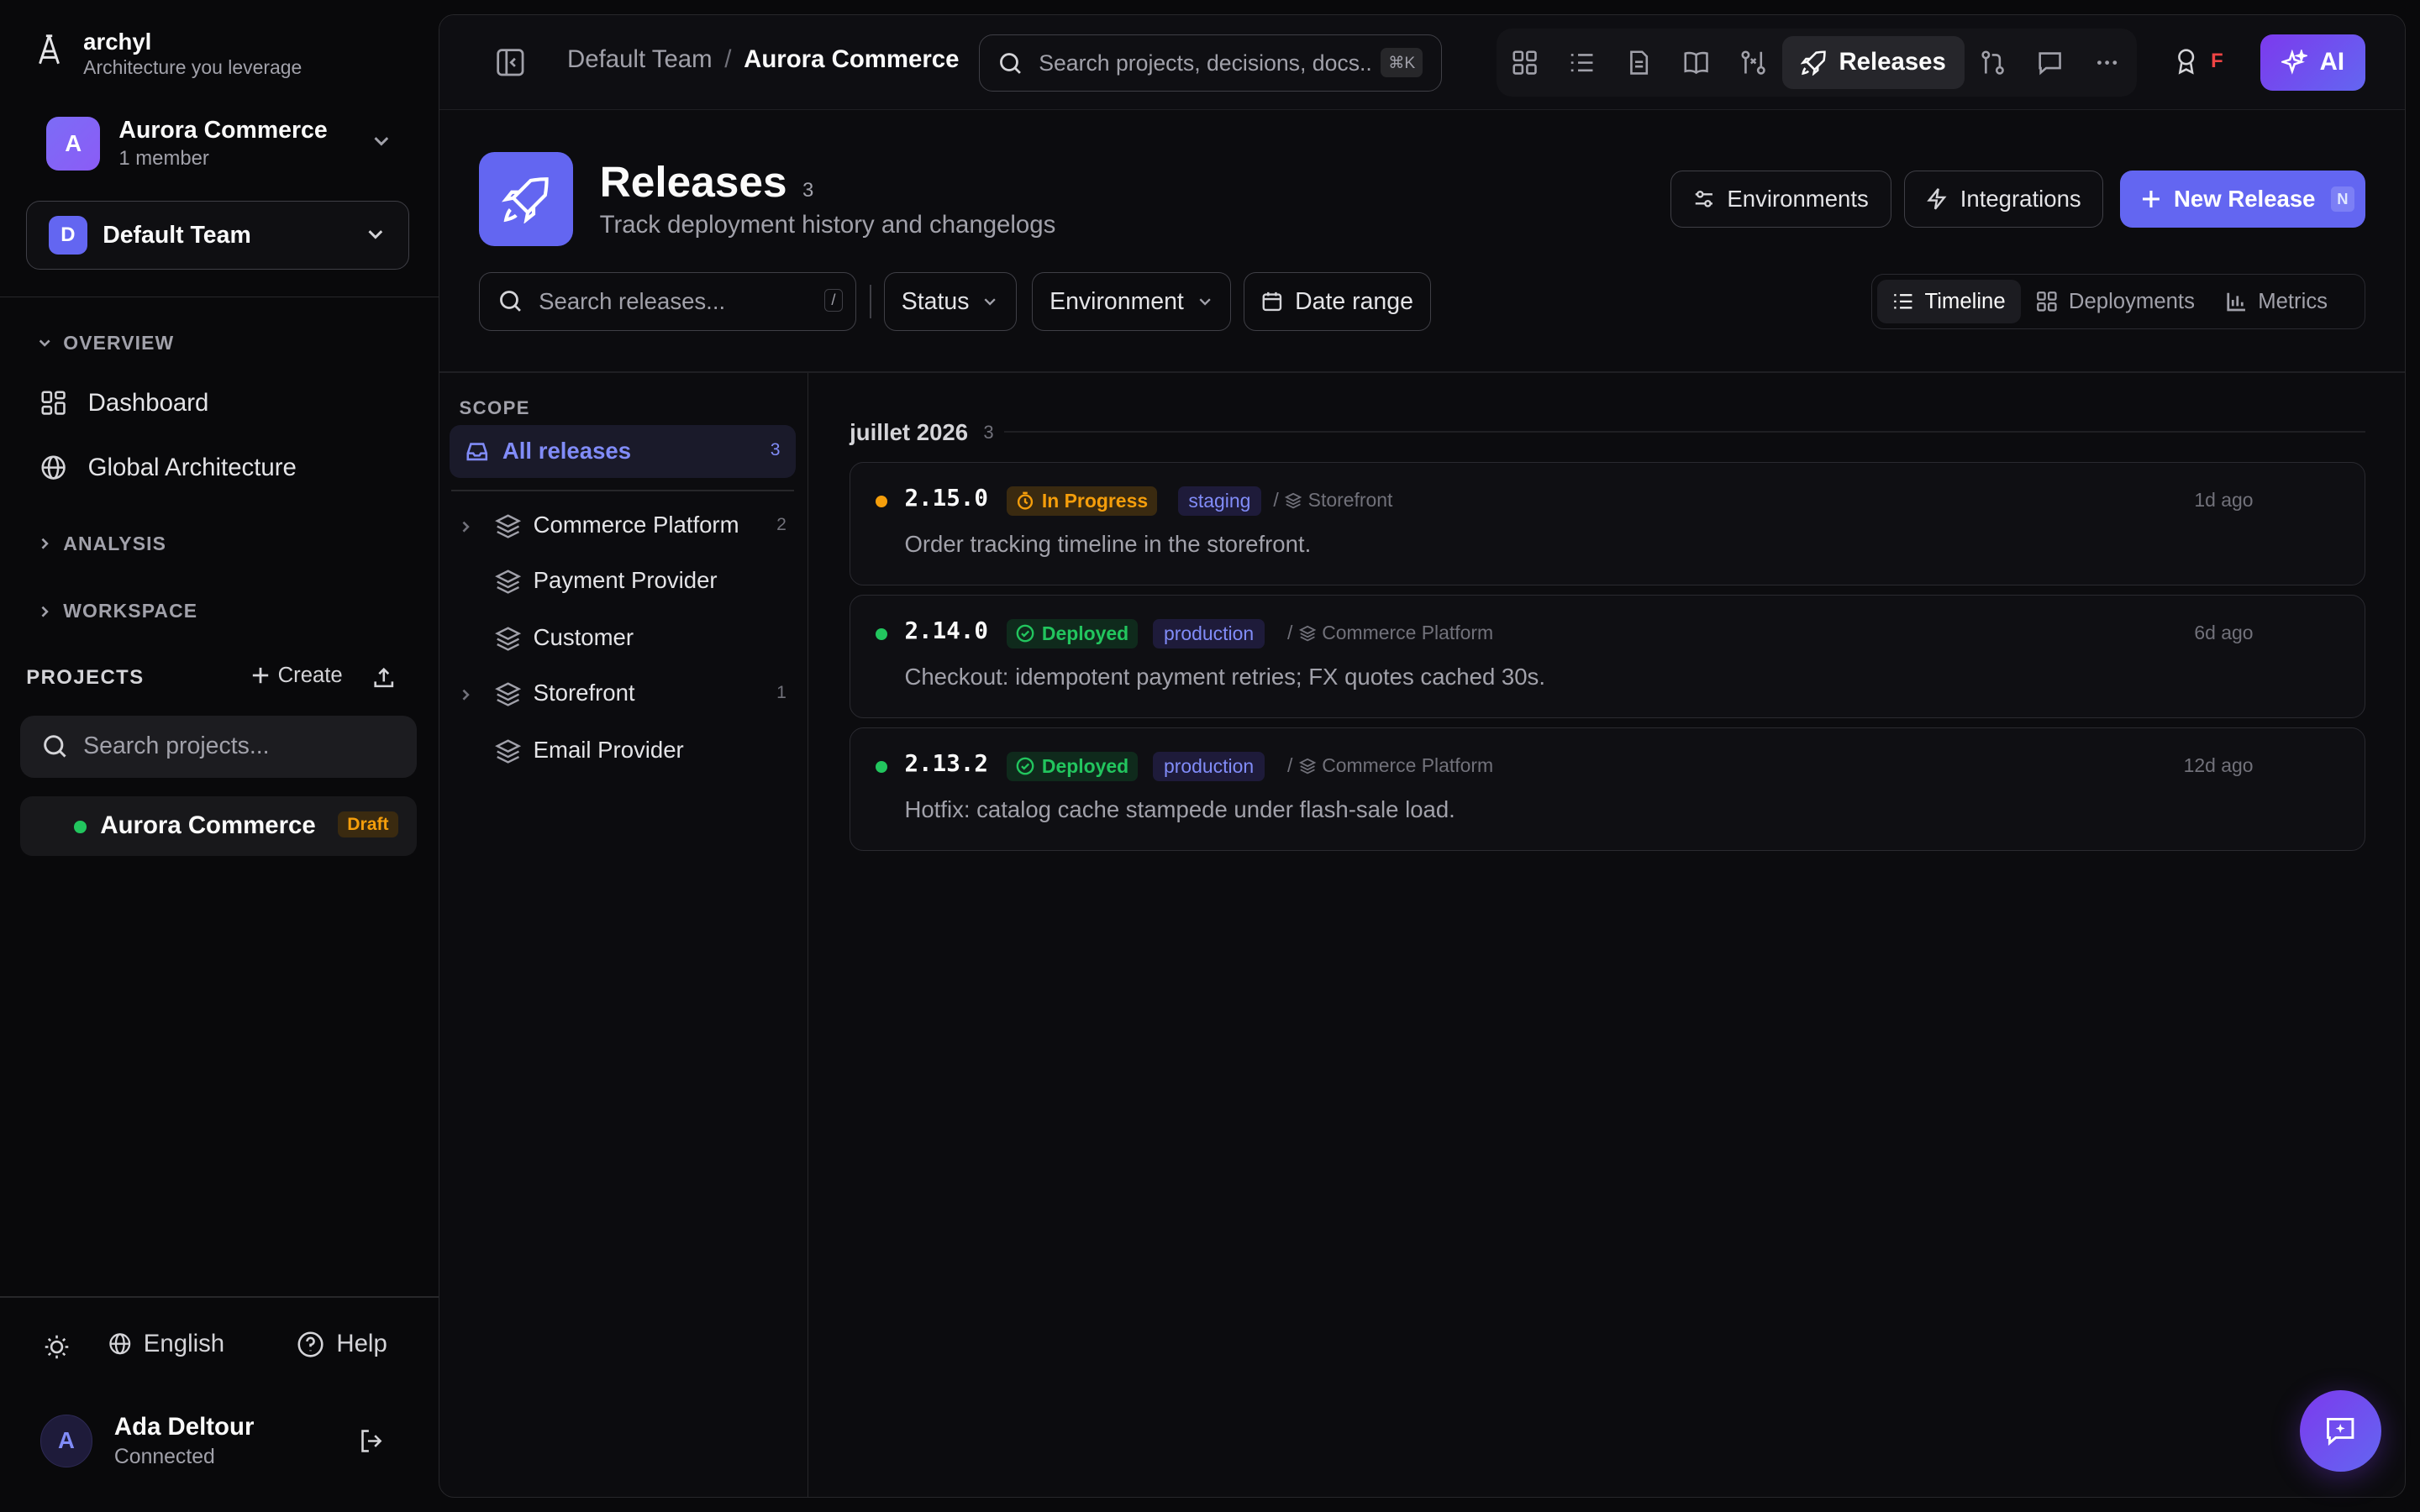  Describe the element at coordinates (1025, 500) in the screenshot. I see `timer-icon` at that location.